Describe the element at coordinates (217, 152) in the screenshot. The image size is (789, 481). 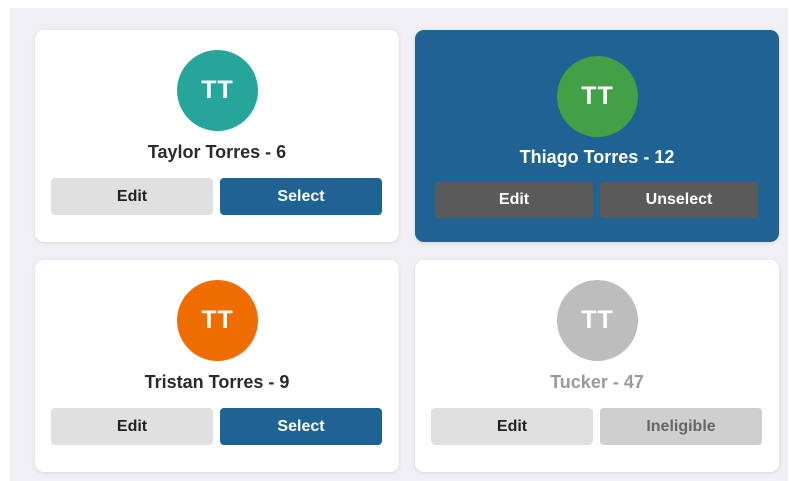
I see `player-name: Taylor Torres - 6` at that location.